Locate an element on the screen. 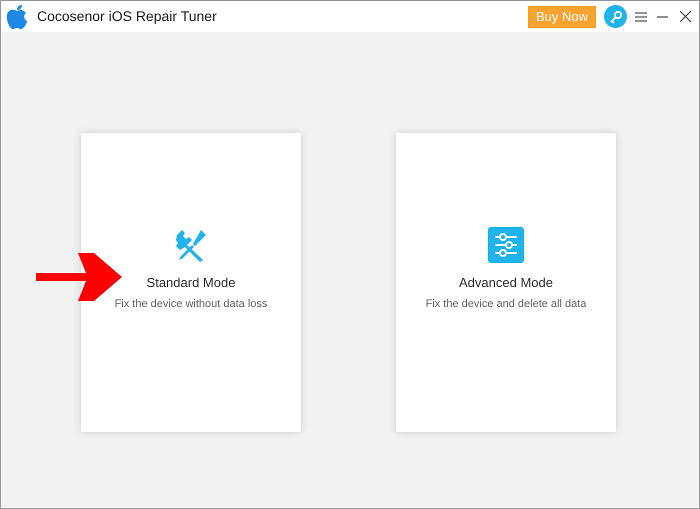 This screenshot has height=509, width=700. window-title: Cocosenor iOS Repair Tuner is located at coordinates (127, 16).